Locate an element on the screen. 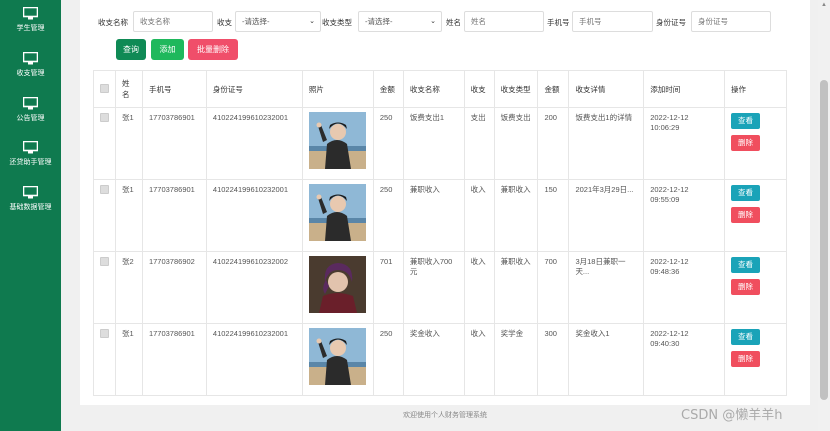 This screenshot has height=431, width=830. detail-text: 奖金收入1 is located at coordinates (592, 333).